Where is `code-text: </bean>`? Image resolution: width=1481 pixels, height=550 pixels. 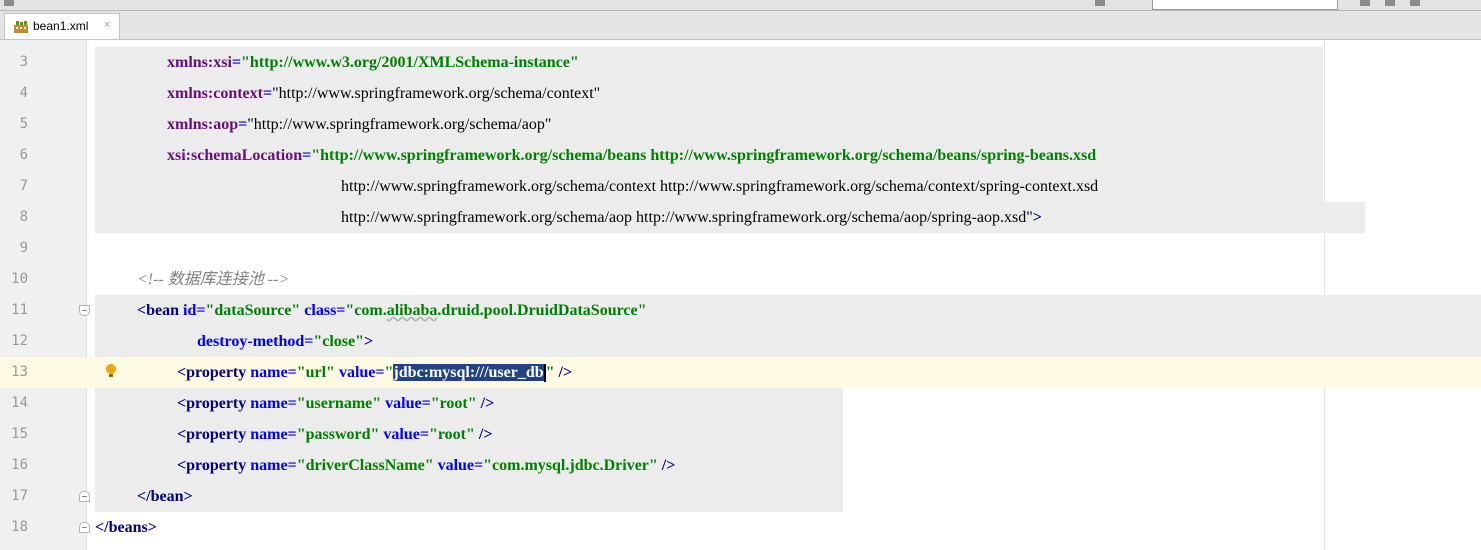
code-text: </bean> is located at coordinates (165, 496).